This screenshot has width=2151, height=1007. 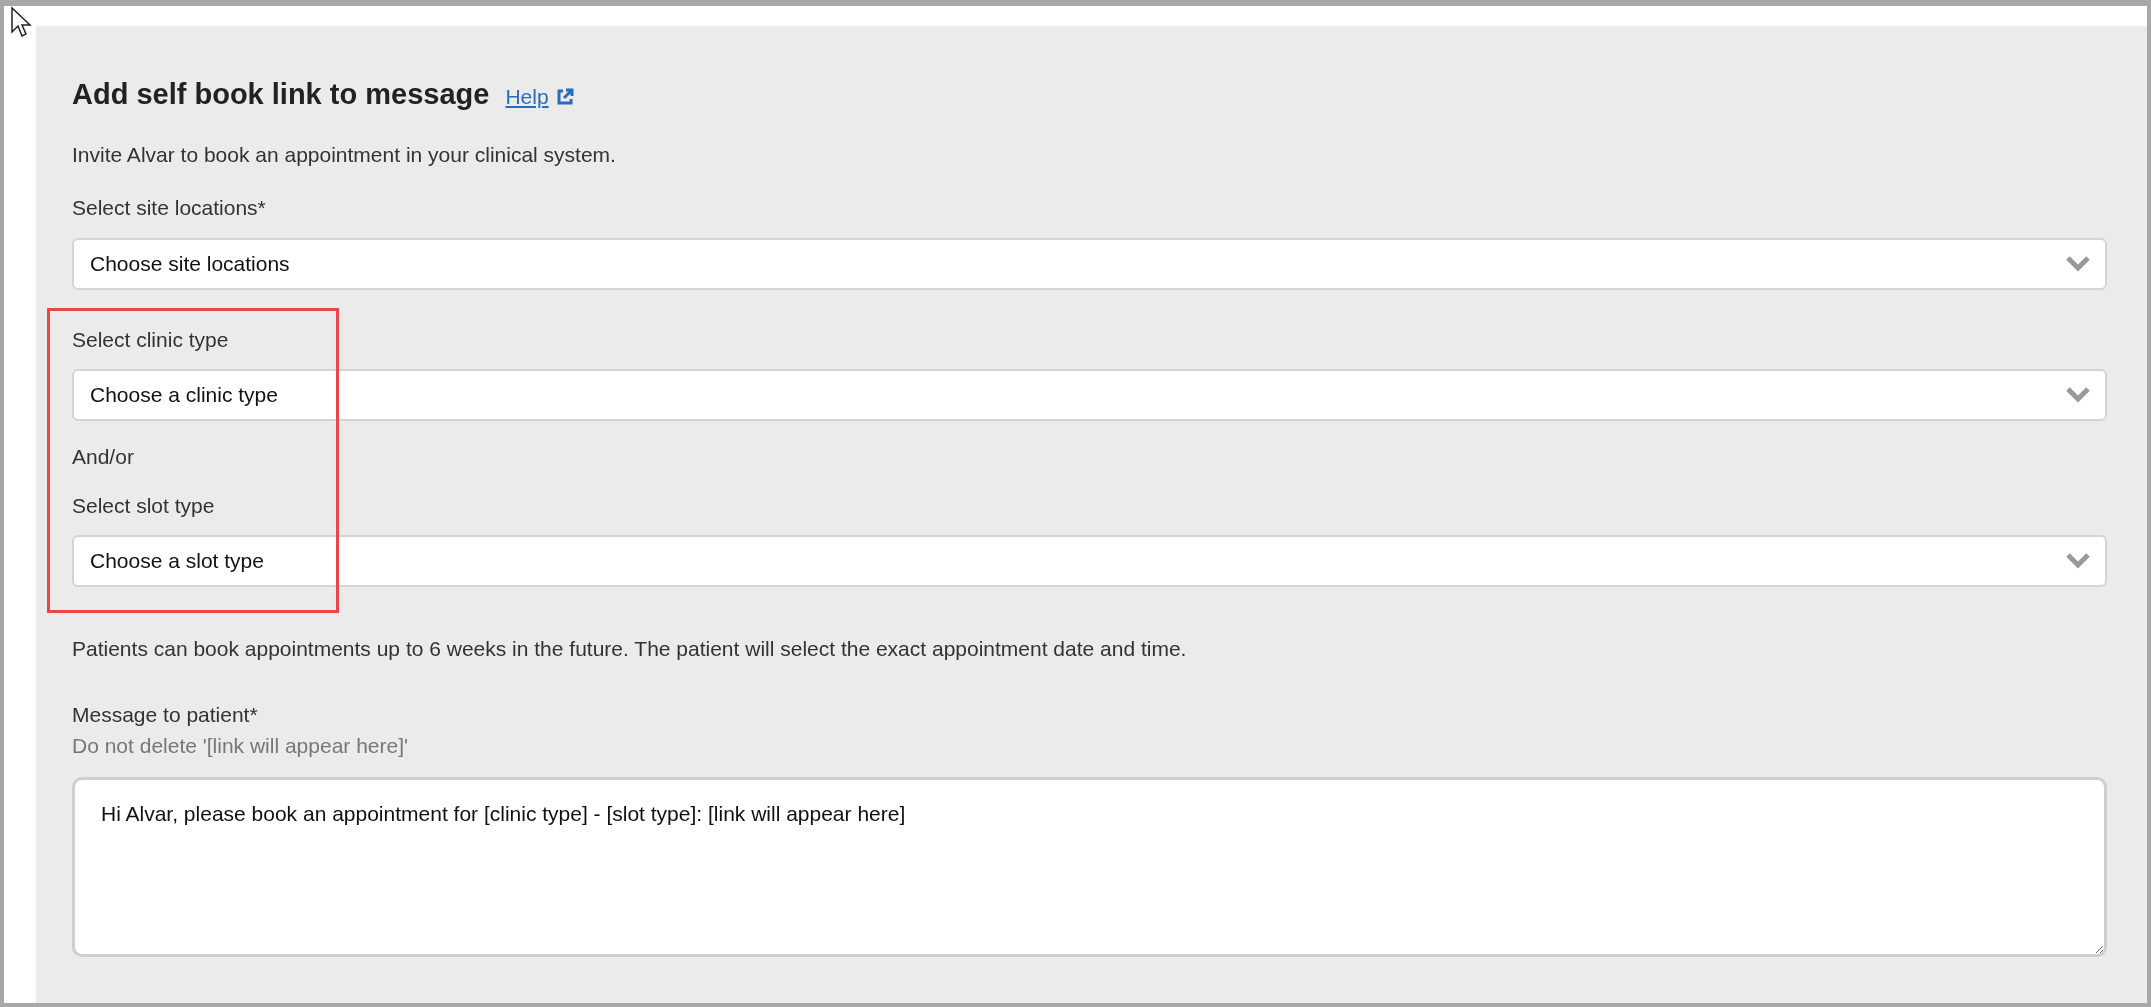 What do you see at coordinates (281, 94) in the screenshot?
I see `panel-title: Add self book link to message` at bounding box center [281, 94].